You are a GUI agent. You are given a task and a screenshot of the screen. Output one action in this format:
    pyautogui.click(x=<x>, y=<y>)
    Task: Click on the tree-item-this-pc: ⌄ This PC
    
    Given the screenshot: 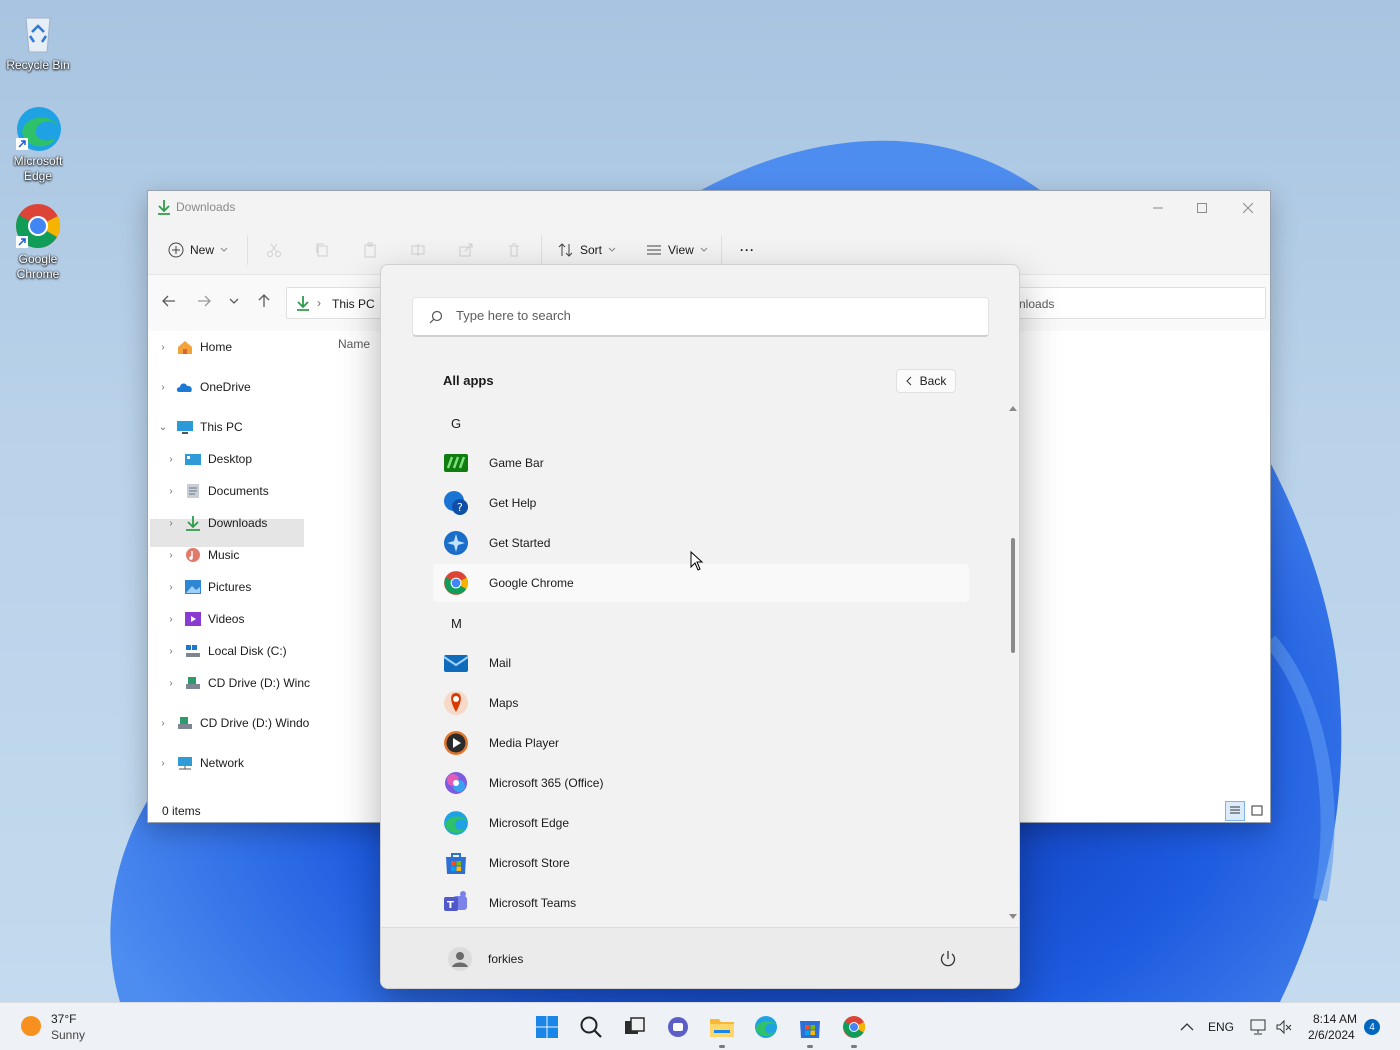 What is the action you would take?
    pyautogui.click(x=199, y=427)
    